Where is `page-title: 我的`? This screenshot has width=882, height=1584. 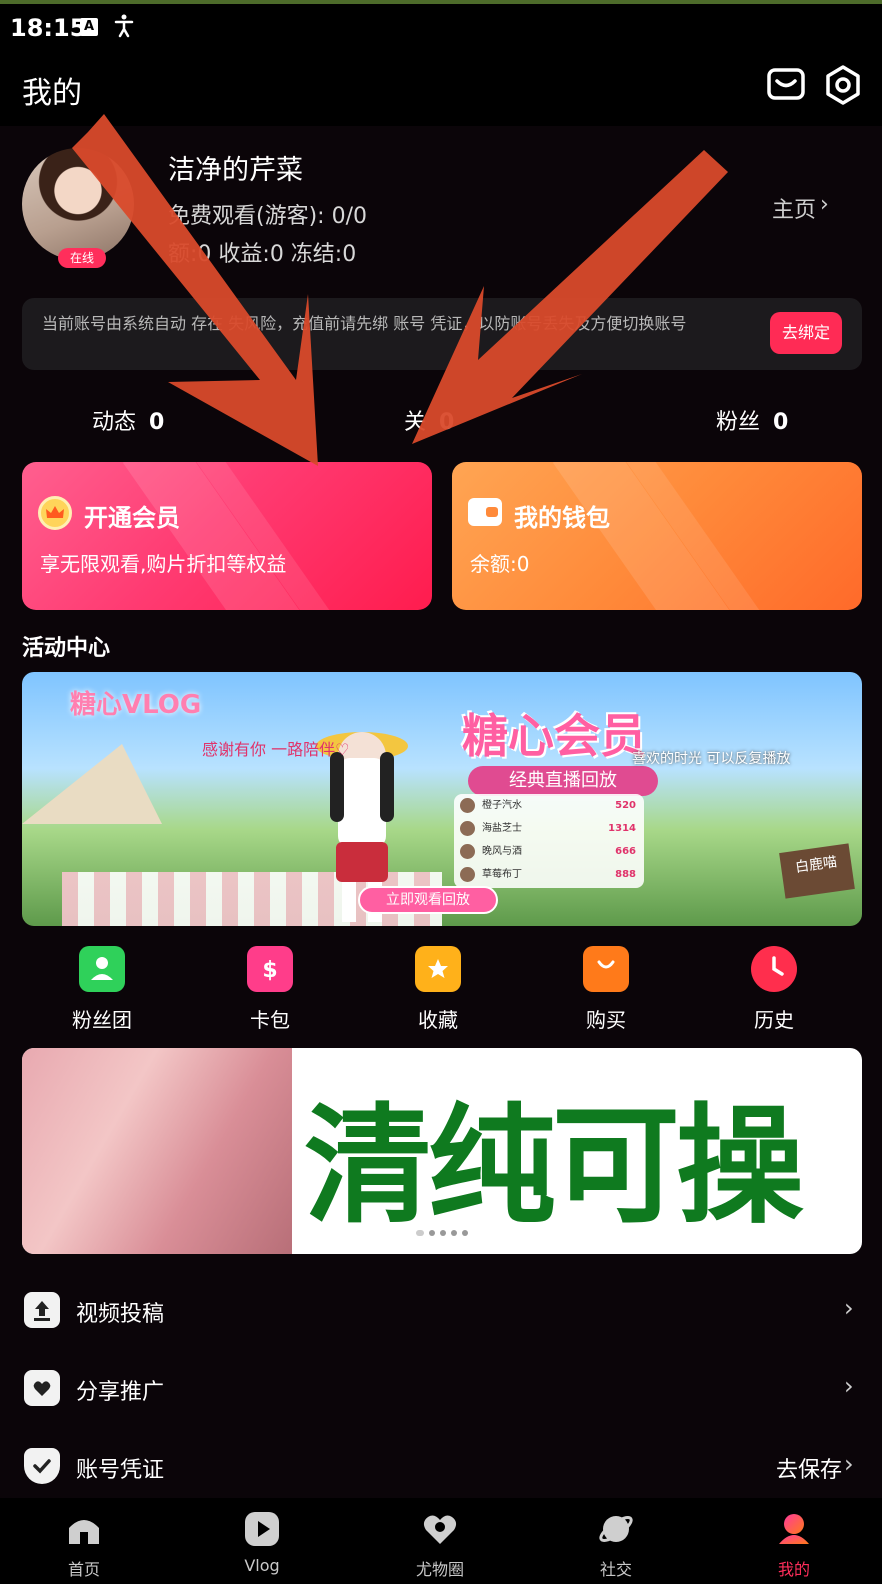 page-title: 我的 is located at coordinates (52, 93).